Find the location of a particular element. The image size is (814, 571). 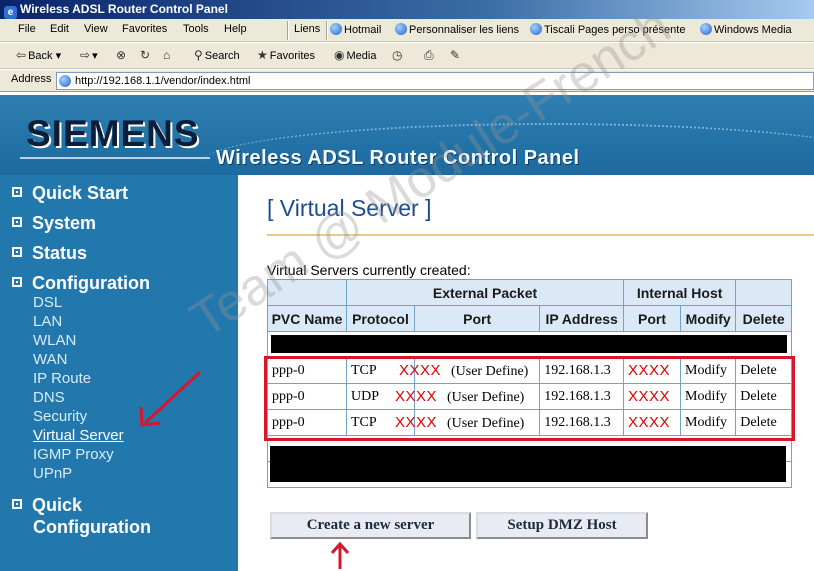

menu-view: View is located at coordinates (96, 29).